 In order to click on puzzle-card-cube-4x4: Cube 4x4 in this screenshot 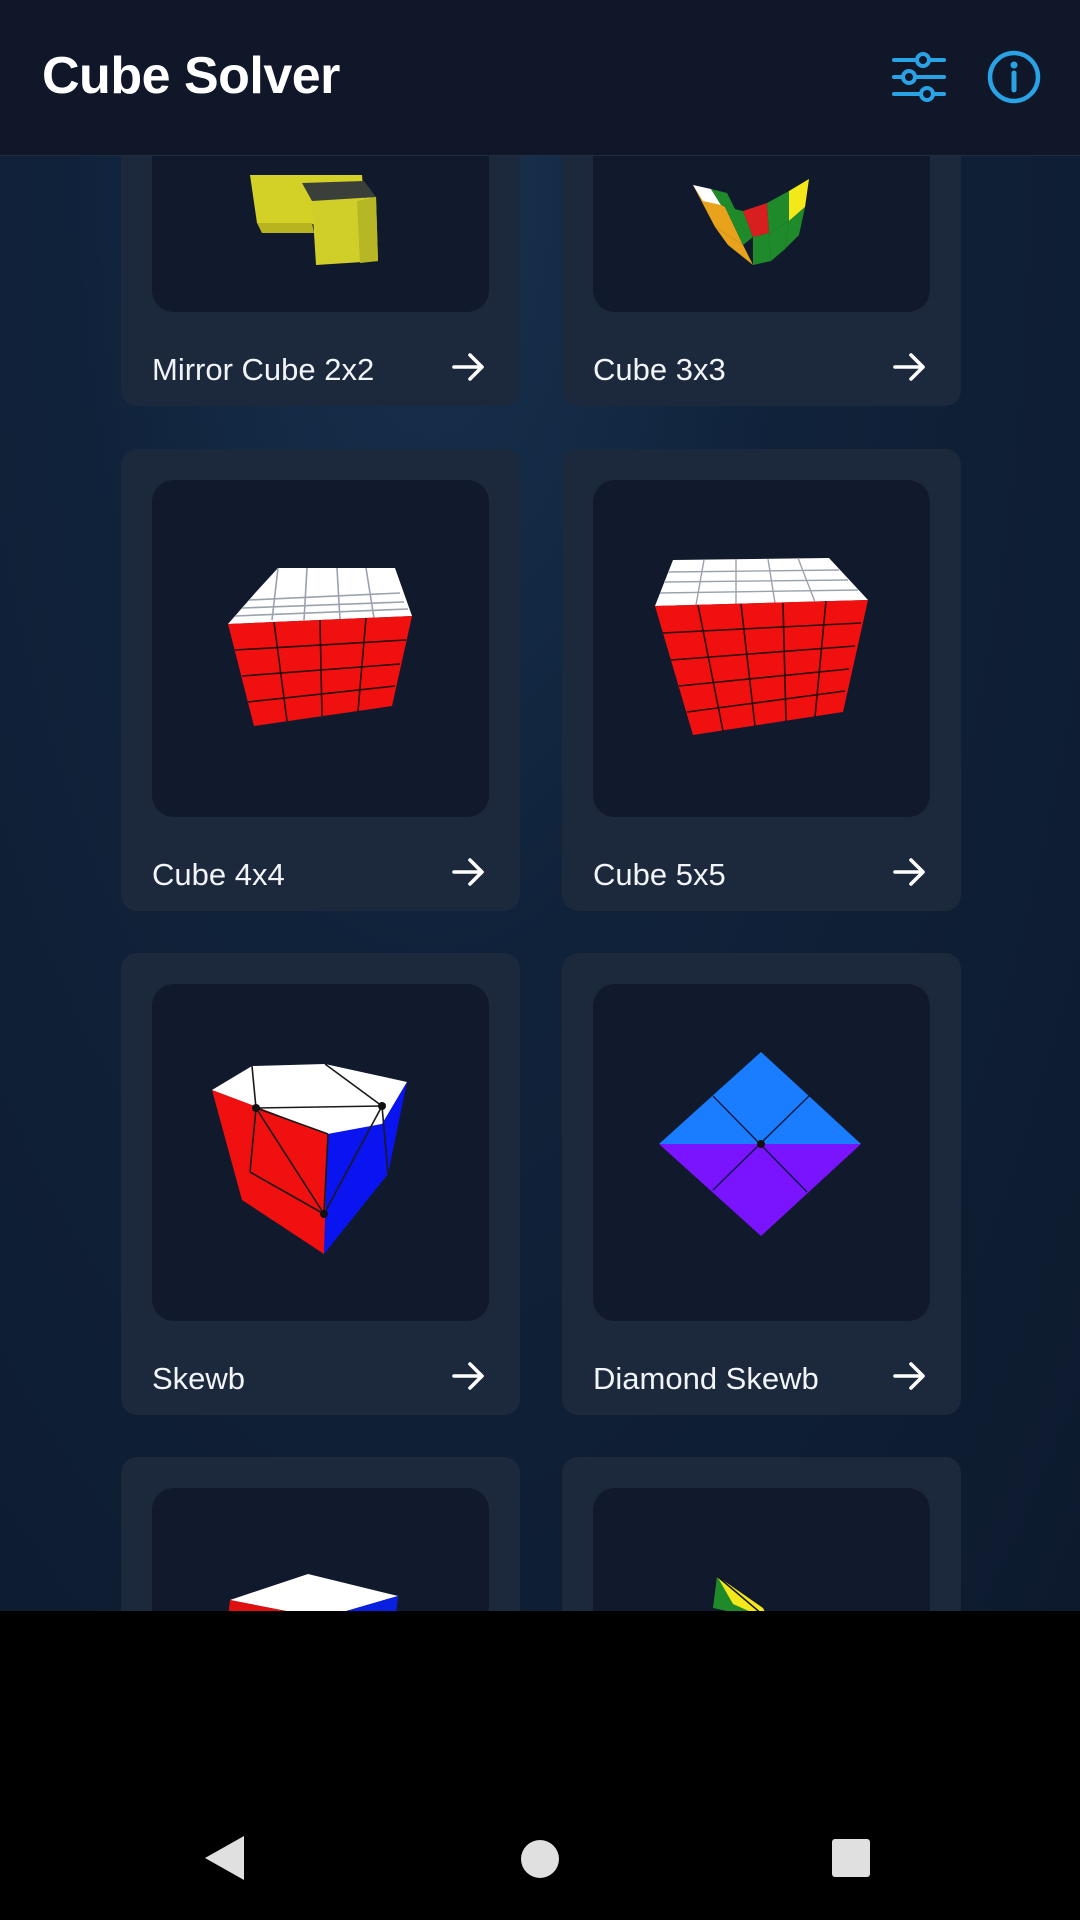, I will do `click(320, 680)`.